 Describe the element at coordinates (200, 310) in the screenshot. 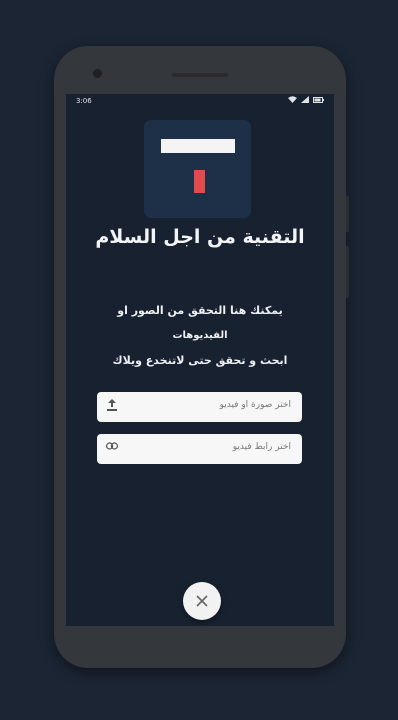

I see `description-line-1: يمكنك هنا التحقق من الصور او` at that location.